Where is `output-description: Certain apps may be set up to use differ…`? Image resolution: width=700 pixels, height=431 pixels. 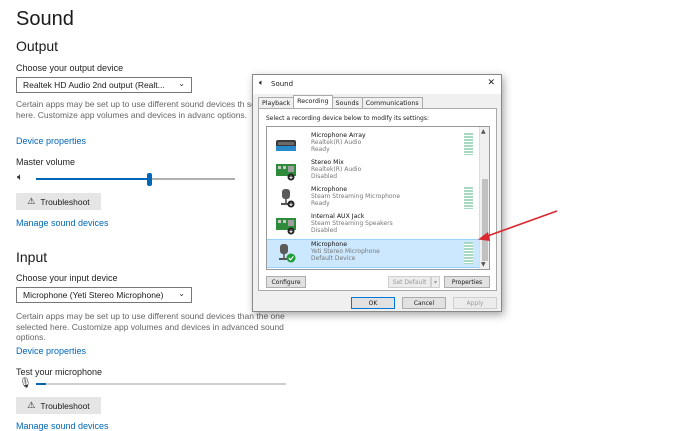 output-description: Certain apps may be set up to use differ… is located at coordinates (147, 109).